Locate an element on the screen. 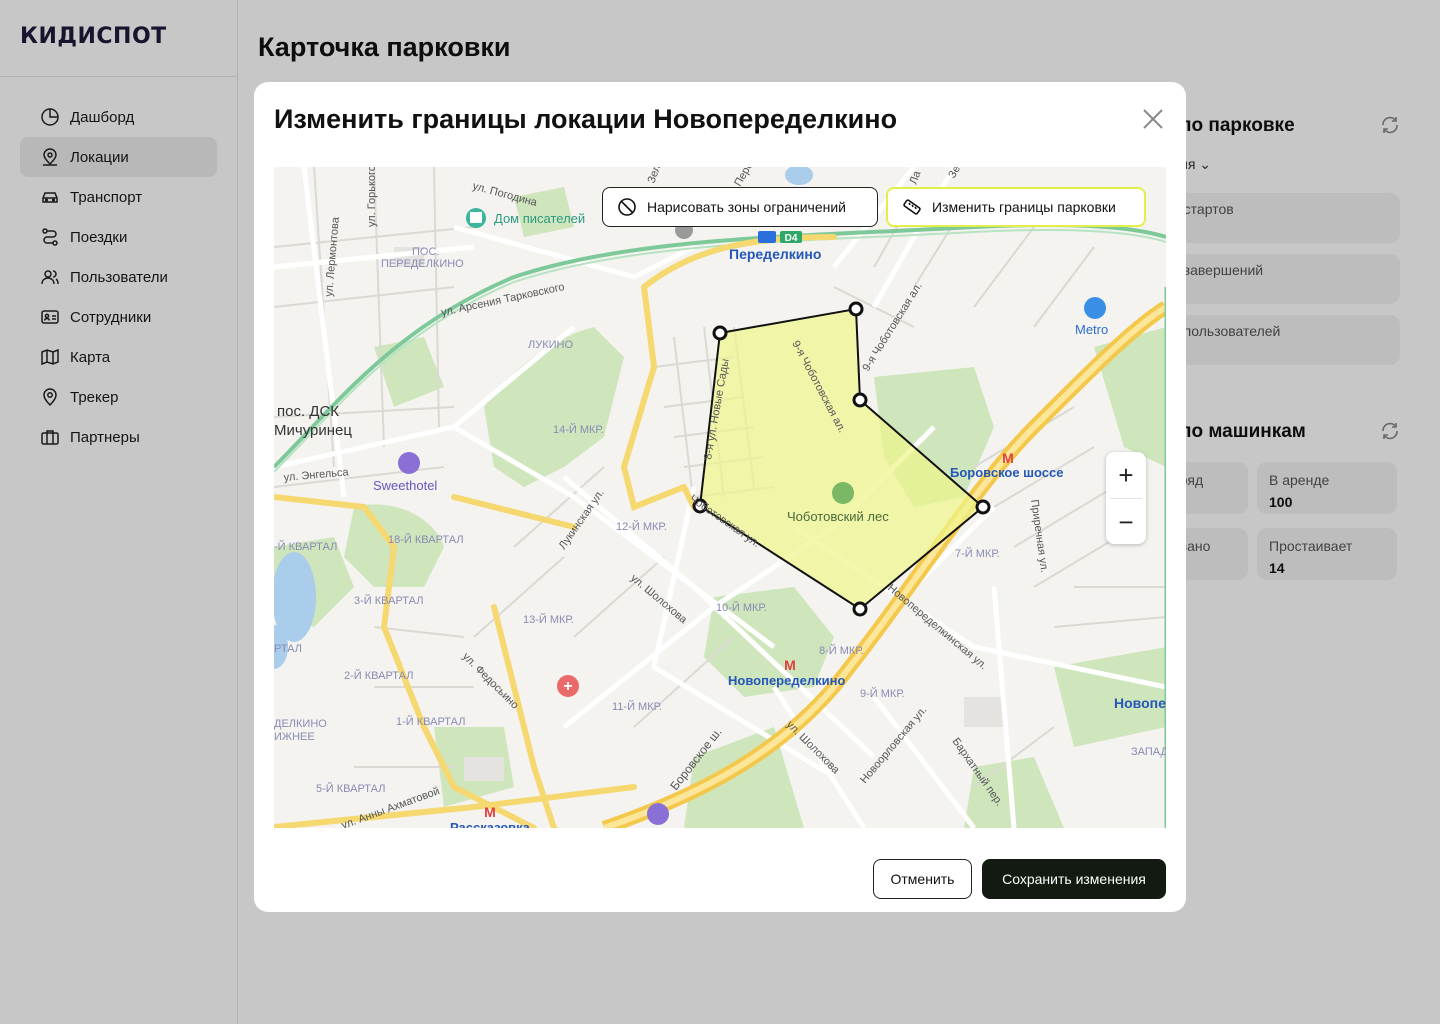  map-label: 5-Й КВАРТАЛ is located at coordinates (350, 788).